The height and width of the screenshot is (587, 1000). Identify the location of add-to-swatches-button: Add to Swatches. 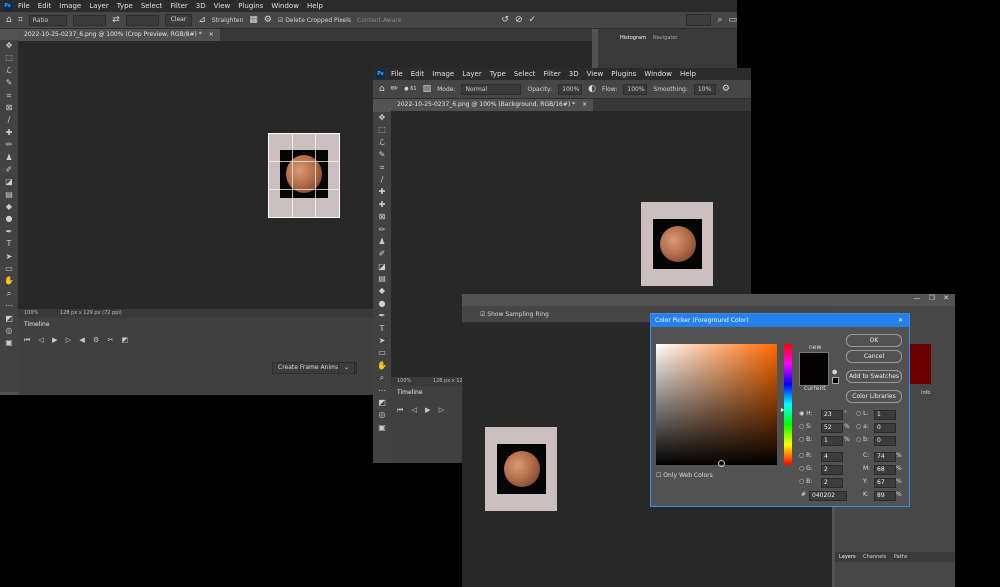
(874, 376).